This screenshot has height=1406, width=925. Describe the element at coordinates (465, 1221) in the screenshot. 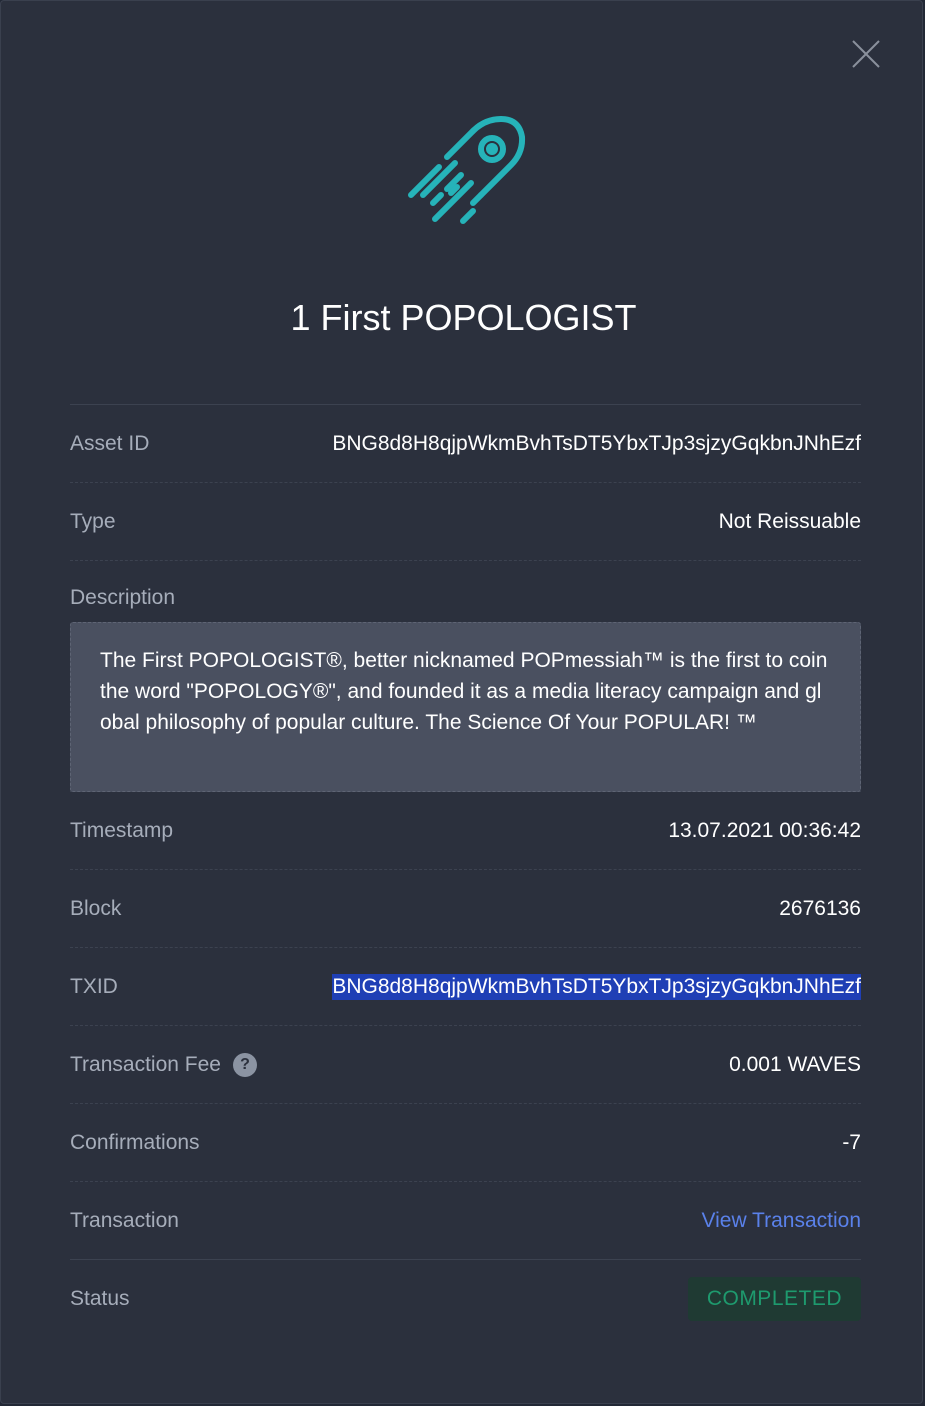

I see `row-transaction: Transaction View Transaction` at that location.